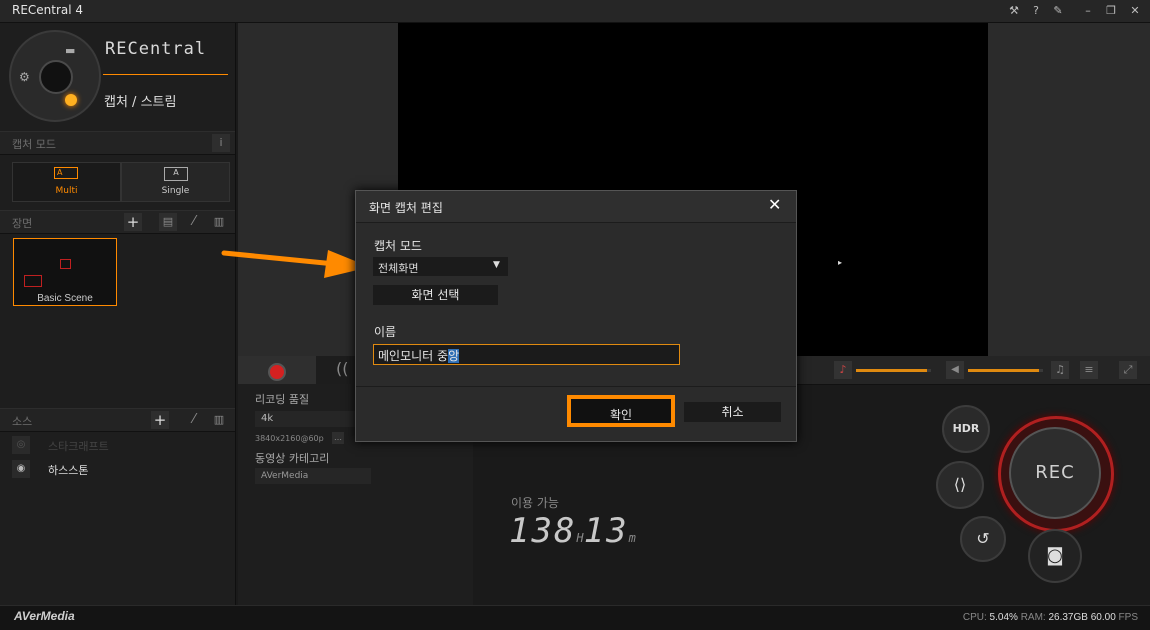 Image resolution: width=1150 pixels, height=630 pixels. I want to click on resolution-label: 3840x2160@60p, so click(289, 438).